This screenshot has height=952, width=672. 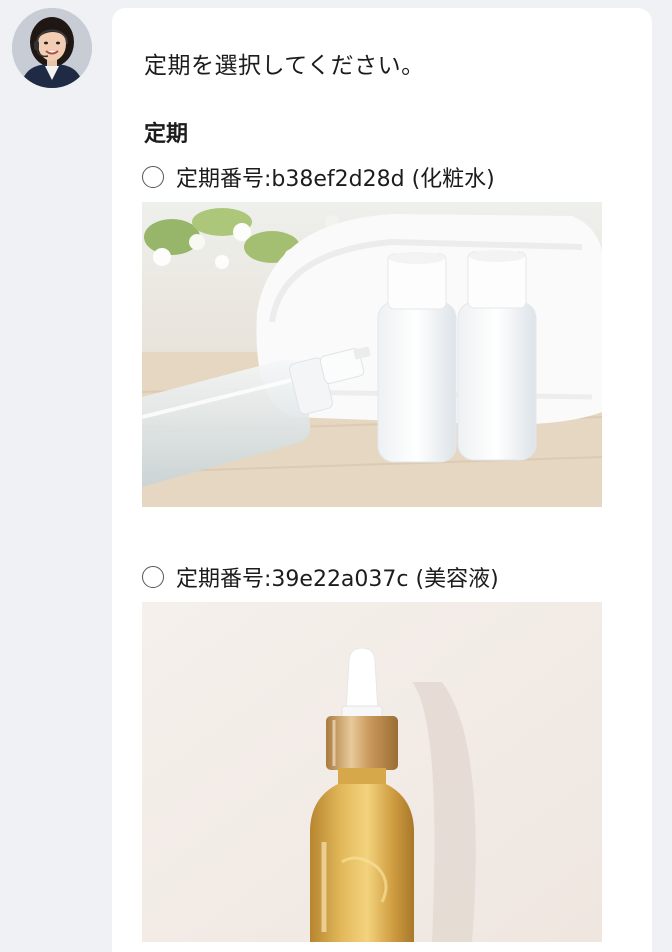 I want to click on message-prompt: 定期を選択してください。, so click(x=284, y=66).